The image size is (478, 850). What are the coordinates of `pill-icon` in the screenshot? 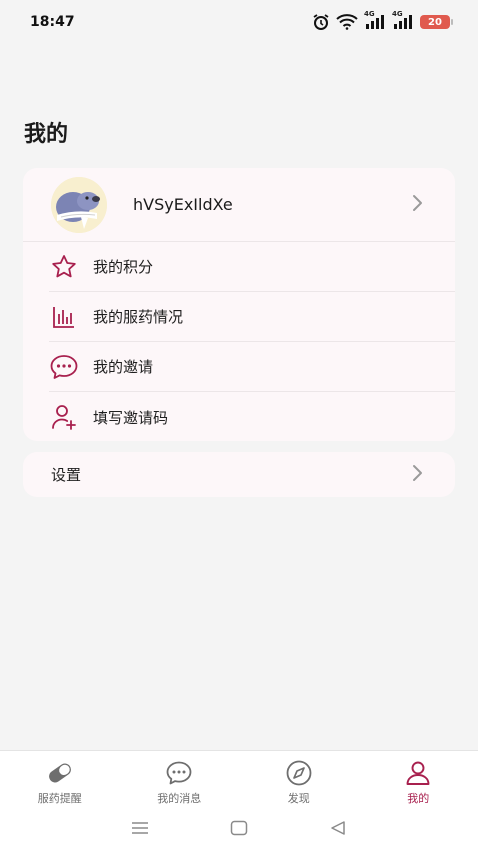 It's located at (60, 773).